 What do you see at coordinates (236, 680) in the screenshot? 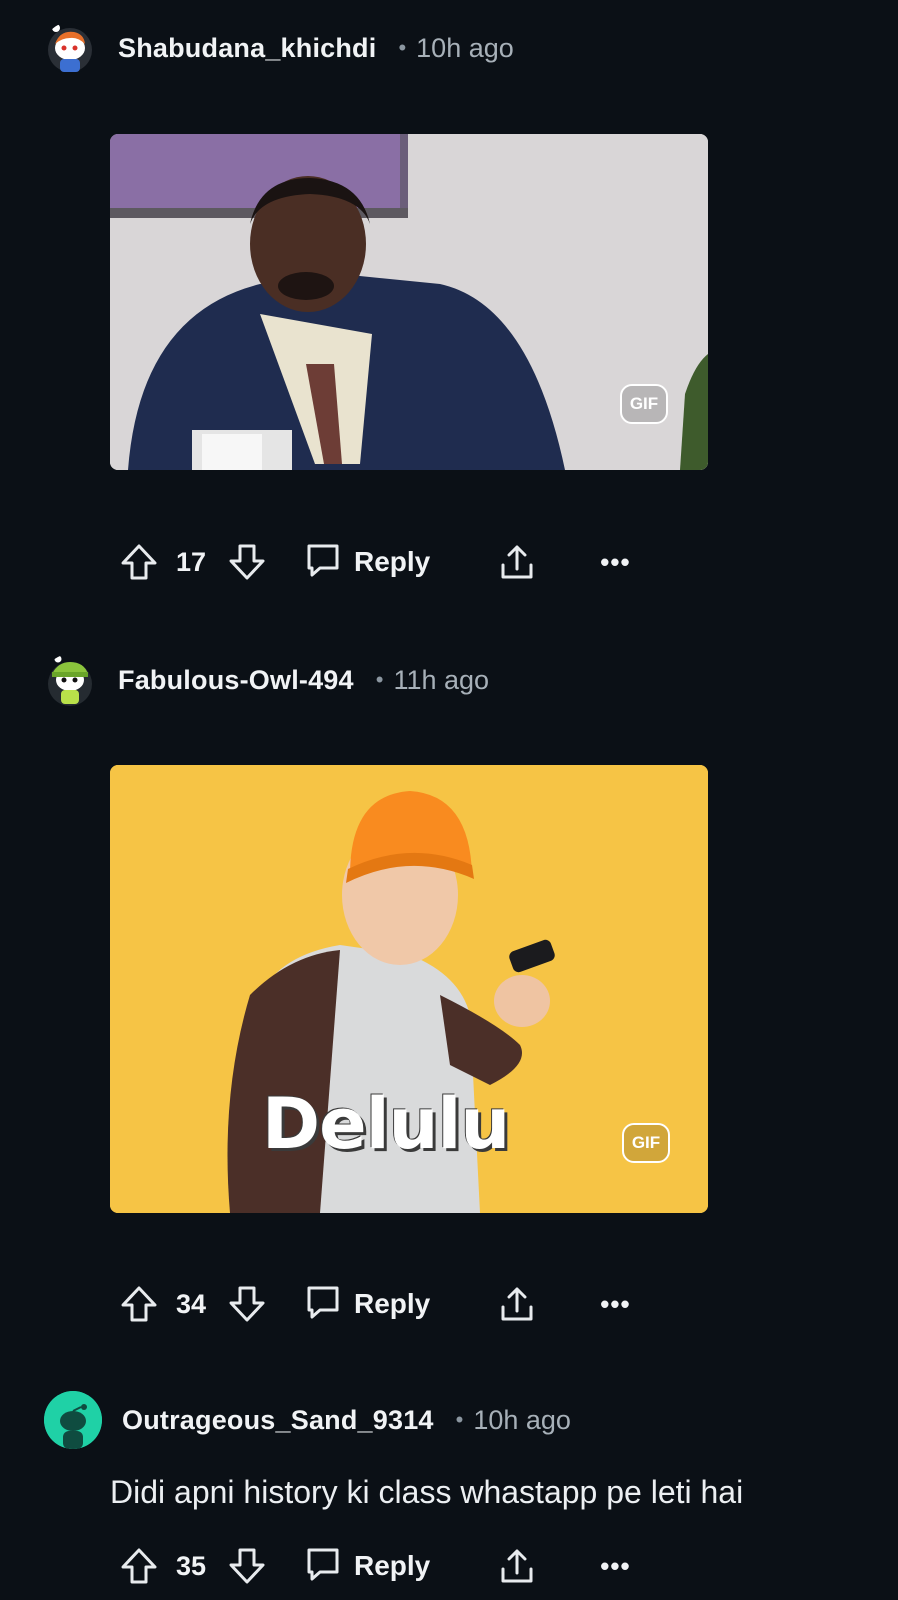
I see `username: Fabulous-Owl-494` at bounding box center [236, 680].